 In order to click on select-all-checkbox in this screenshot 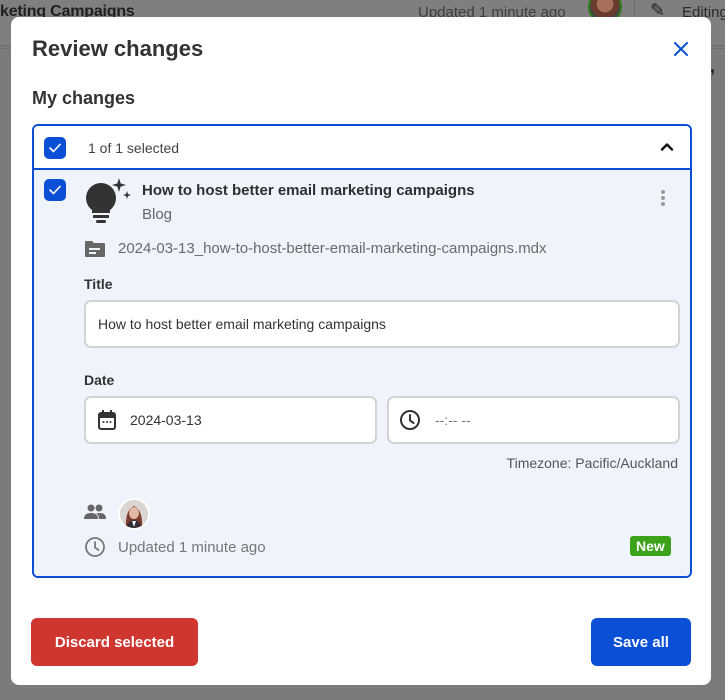, I will do `click(55, 148)`.